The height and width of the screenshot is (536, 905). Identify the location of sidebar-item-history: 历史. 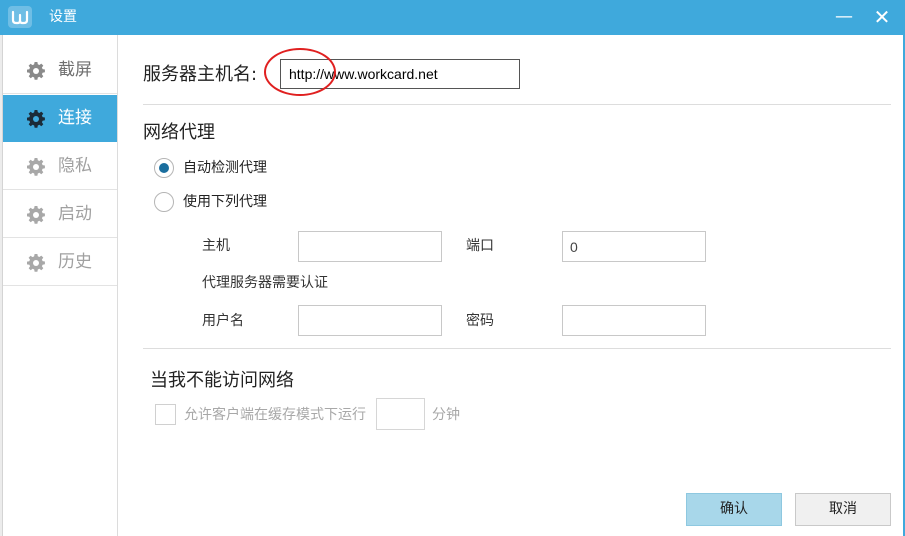
(60, 262).